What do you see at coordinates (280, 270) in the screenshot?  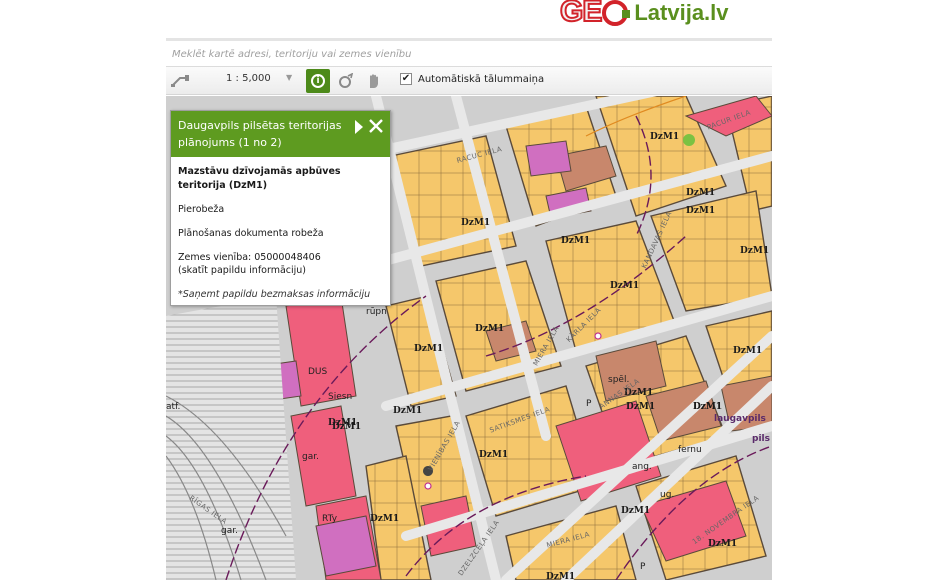 I see `parcel-link: (skatīt papildu informāciju)` at bounding box center [280, 270].